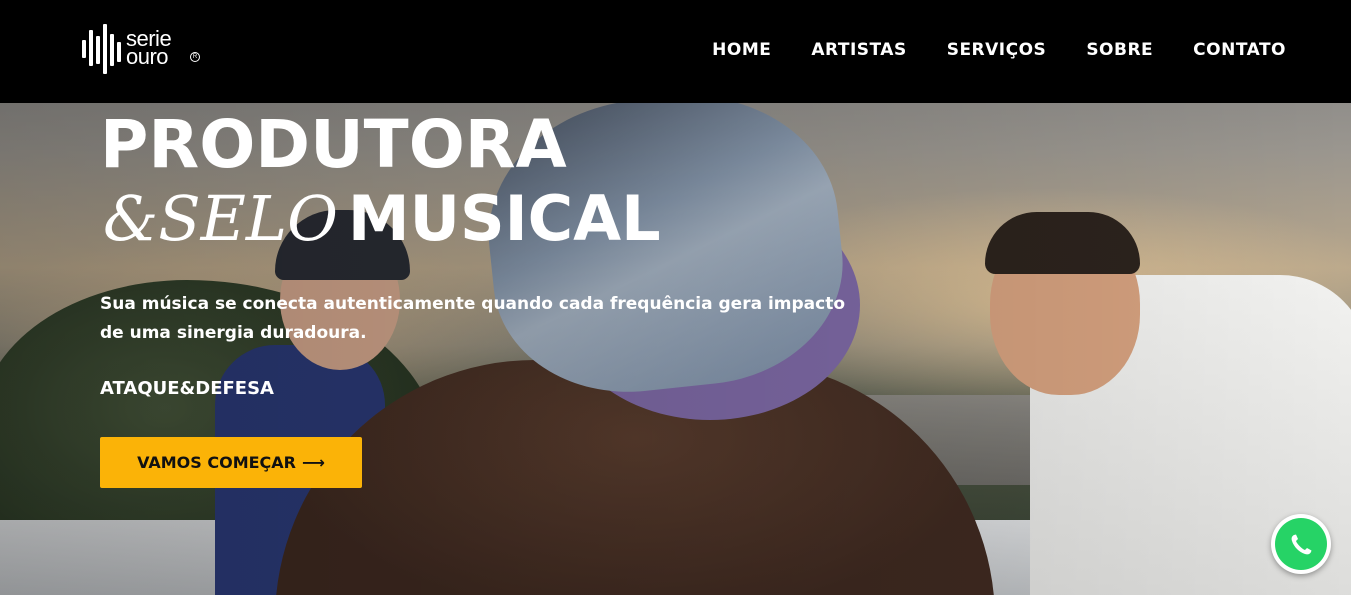  What do you see at coordinates (195, 57) in the screenshot?
I see `registered-mark-icon: R` at bounding box center [195, 57].